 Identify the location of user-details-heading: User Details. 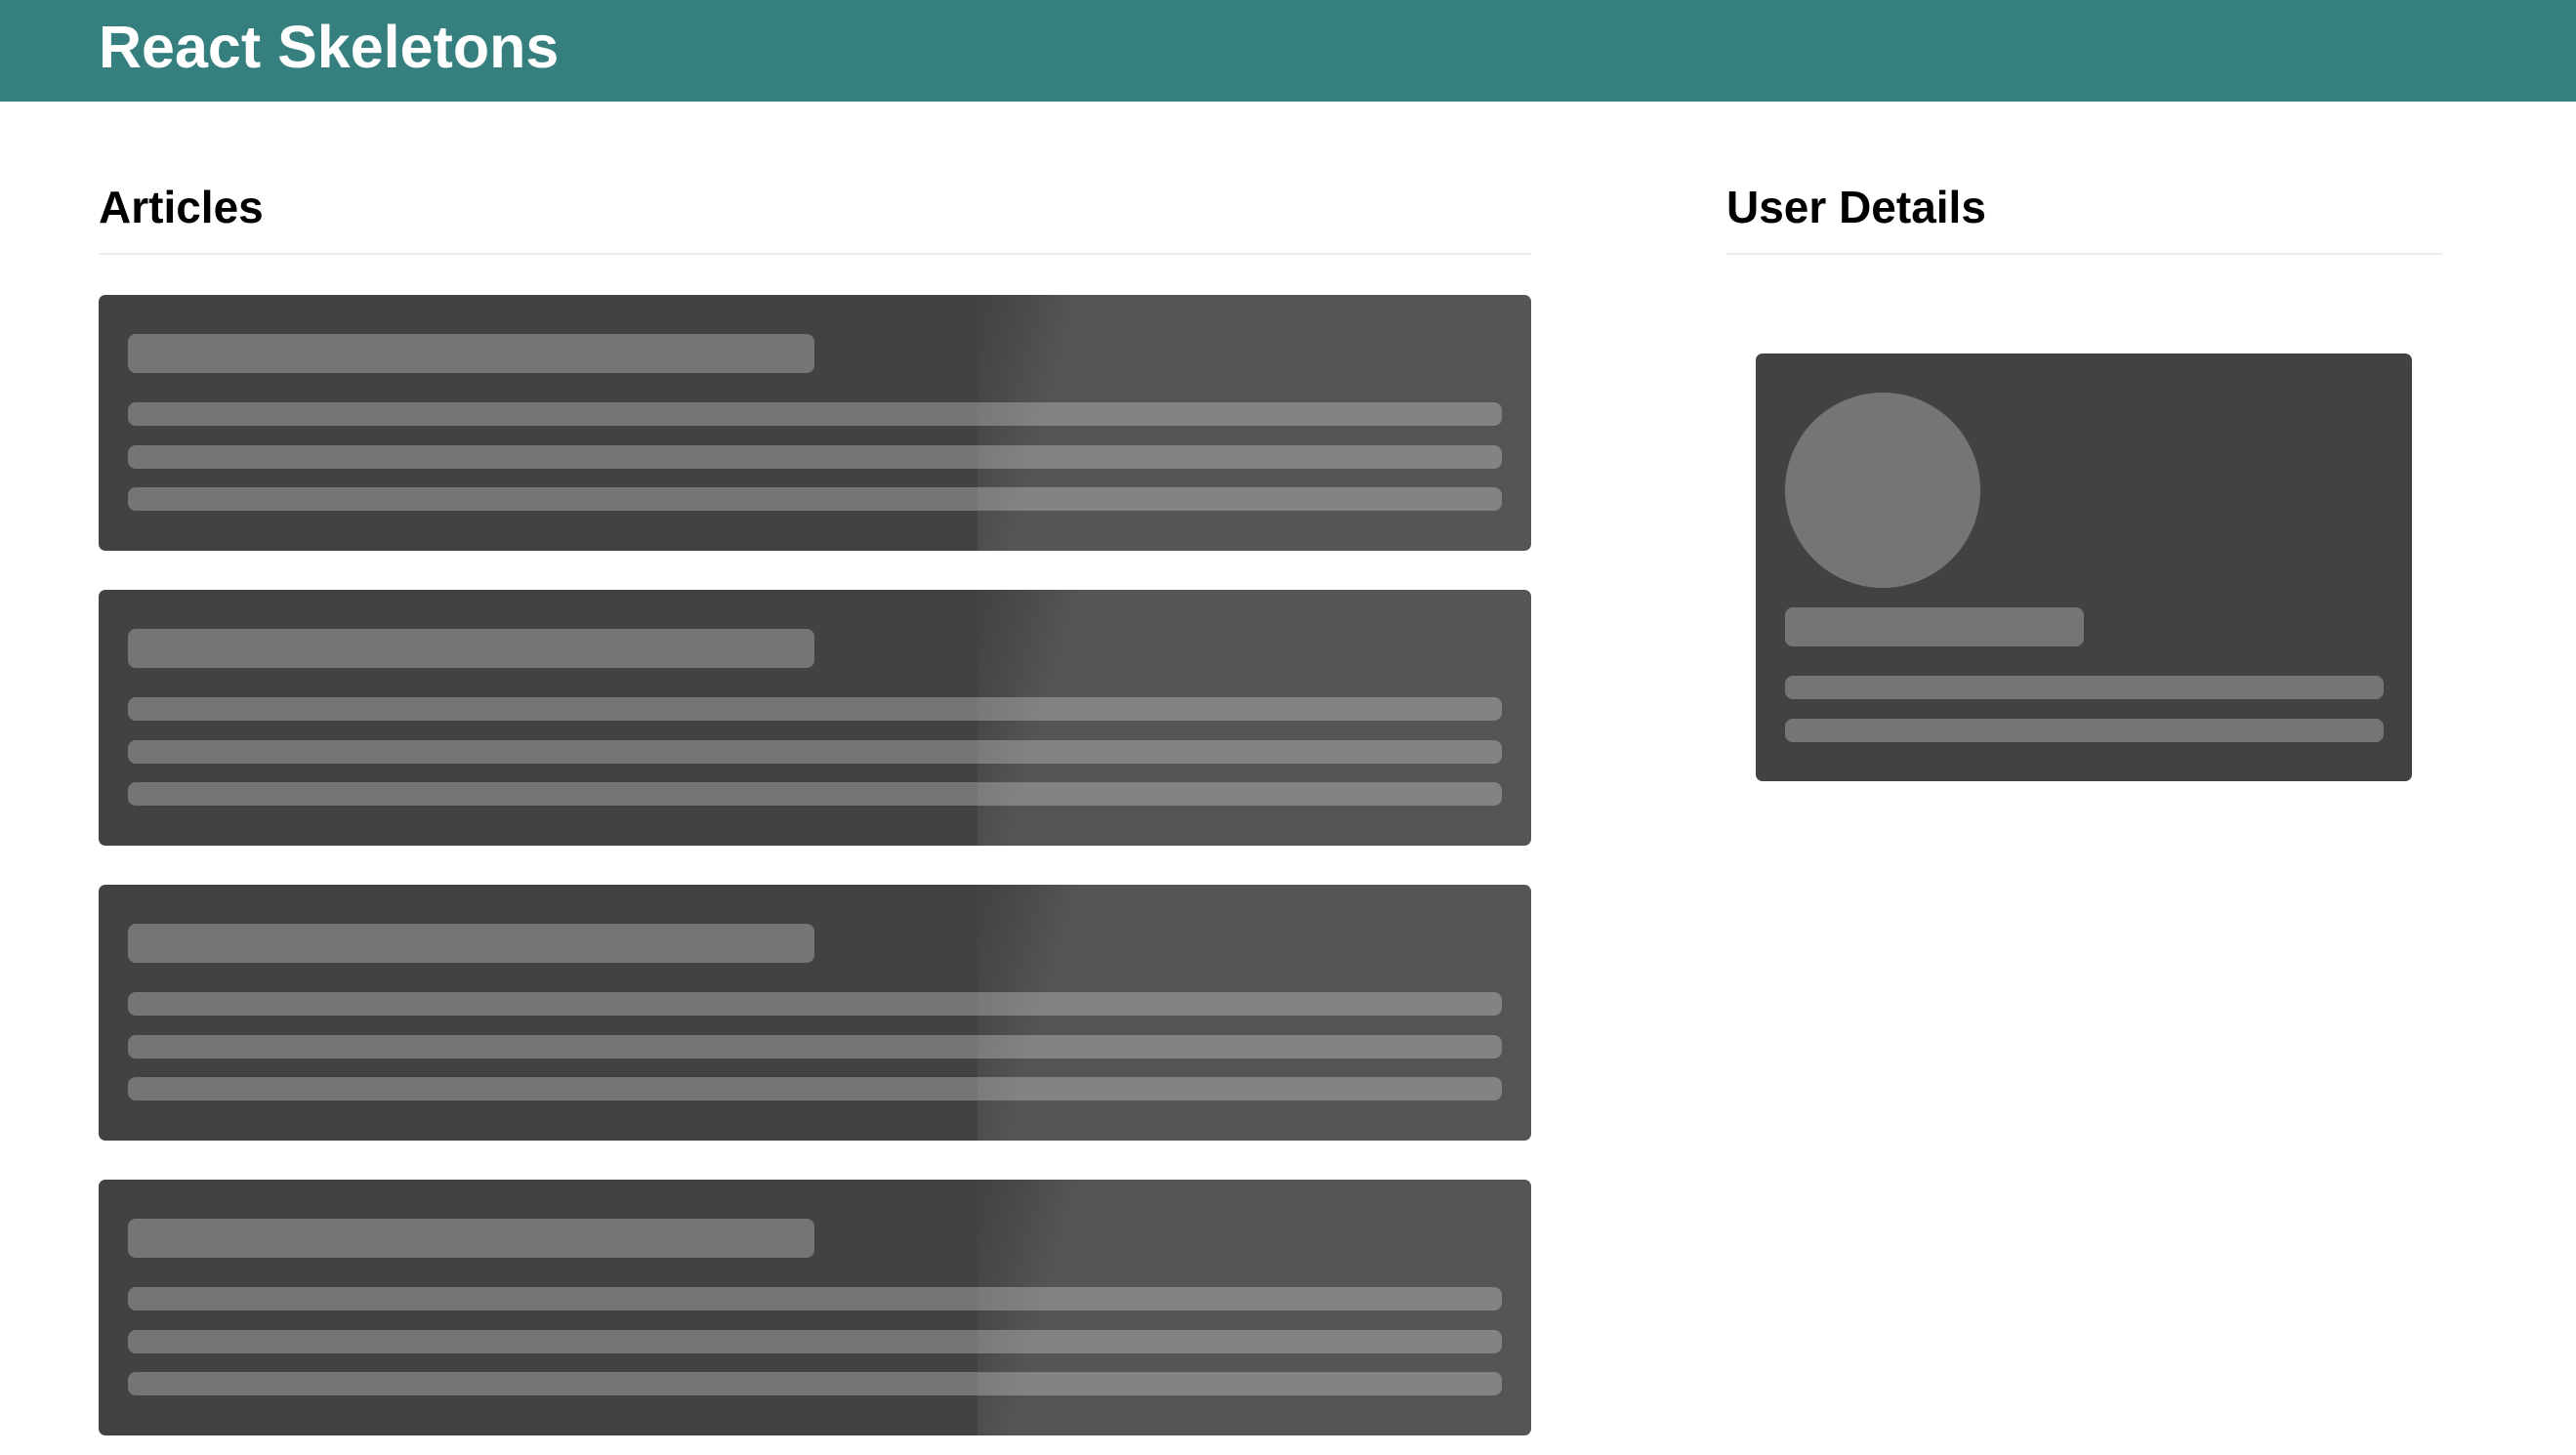
(1856, 207).